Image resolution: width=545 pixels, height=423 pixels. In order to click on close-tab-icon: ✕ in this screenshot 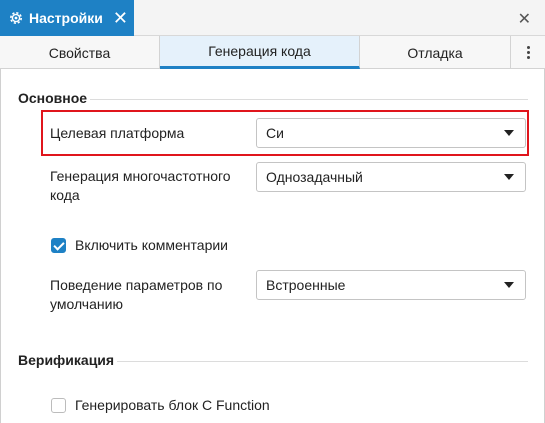, I will do `click(120, 18)`.